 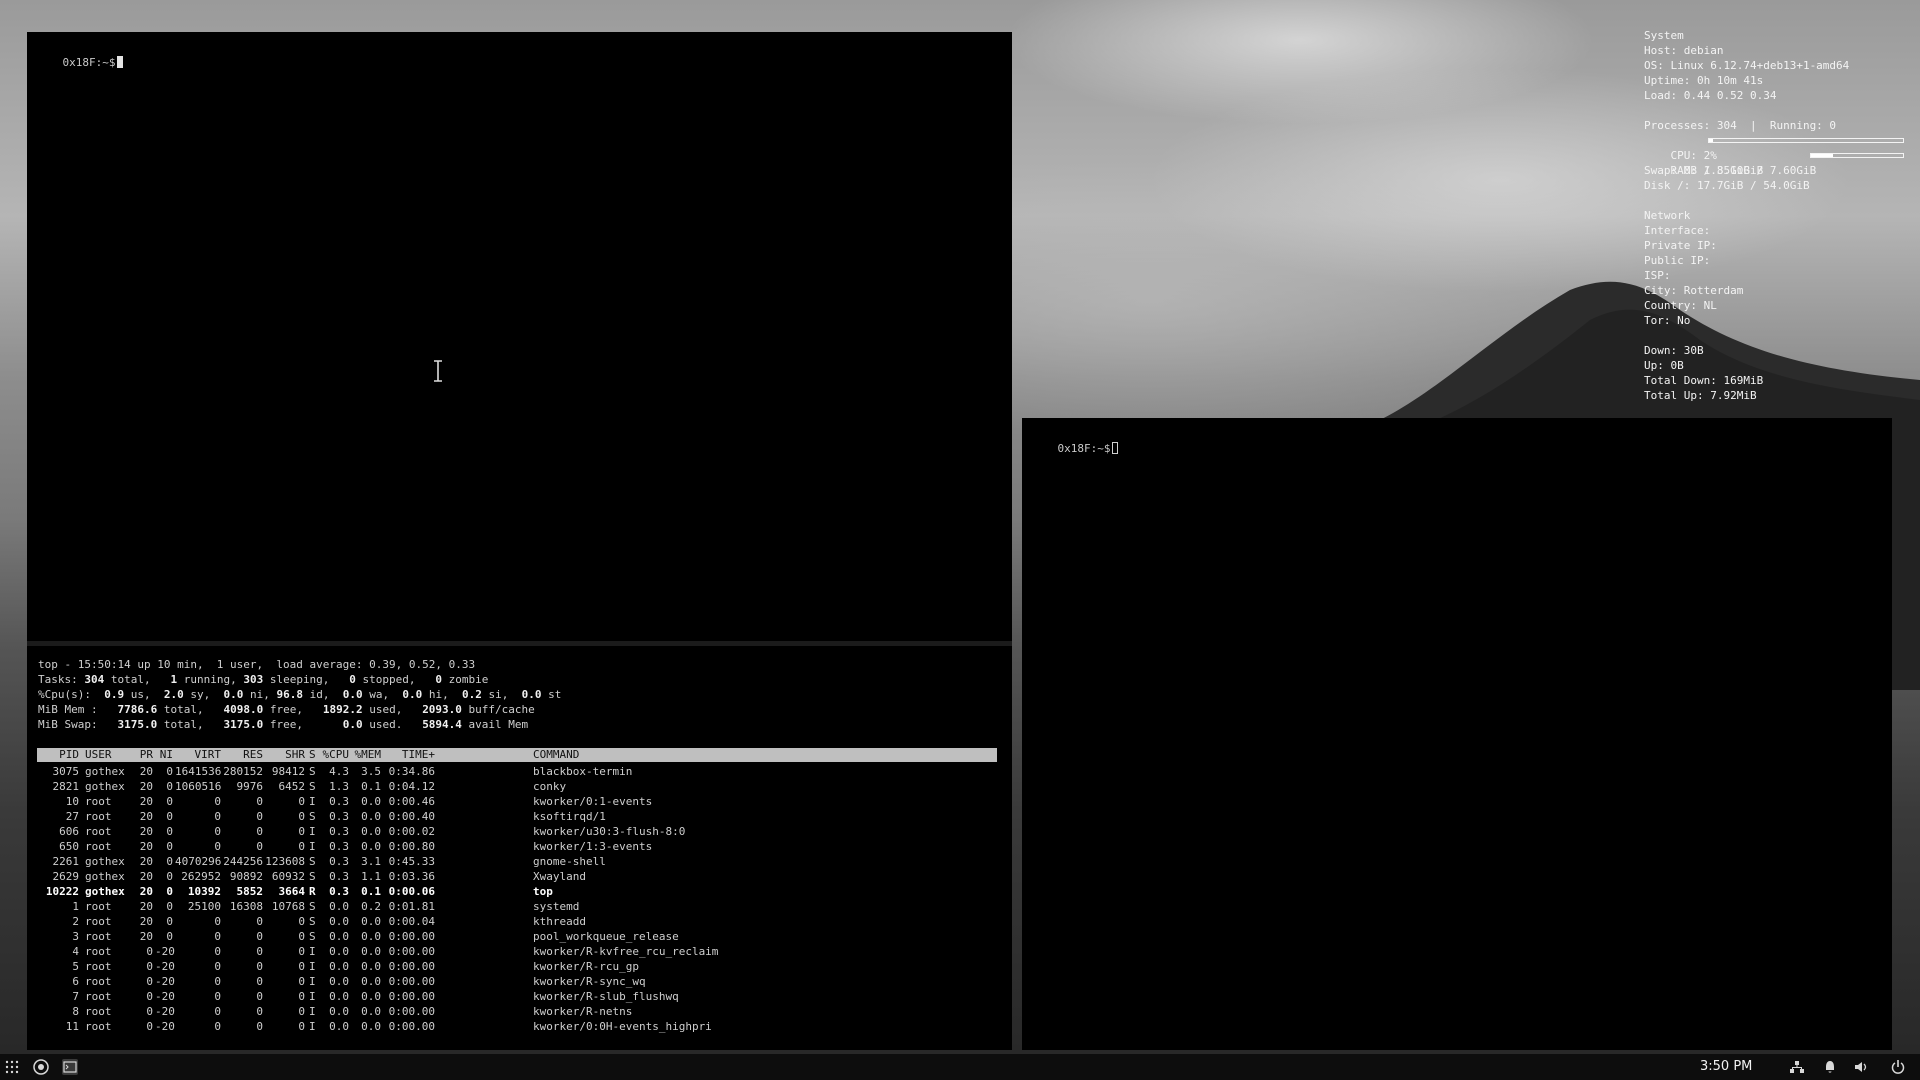 I want to click on process-pid: 5, so click(x=75, y=966).